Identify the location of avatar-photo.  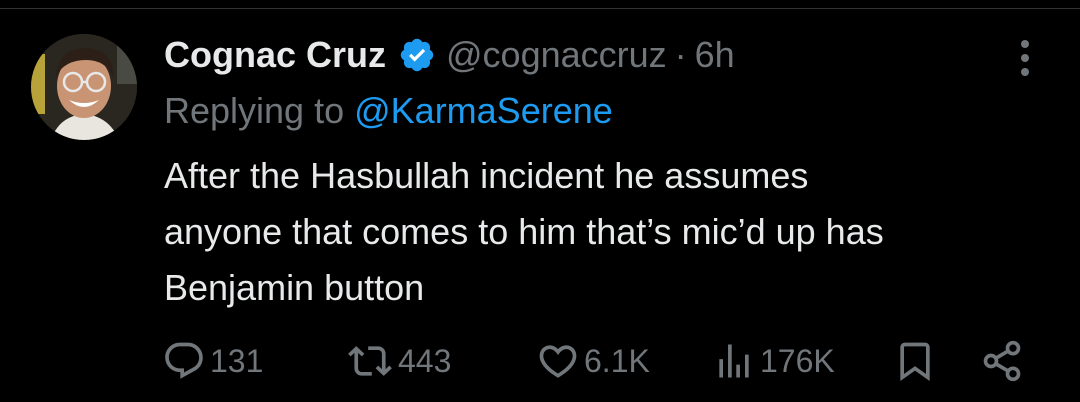
(84, 87).